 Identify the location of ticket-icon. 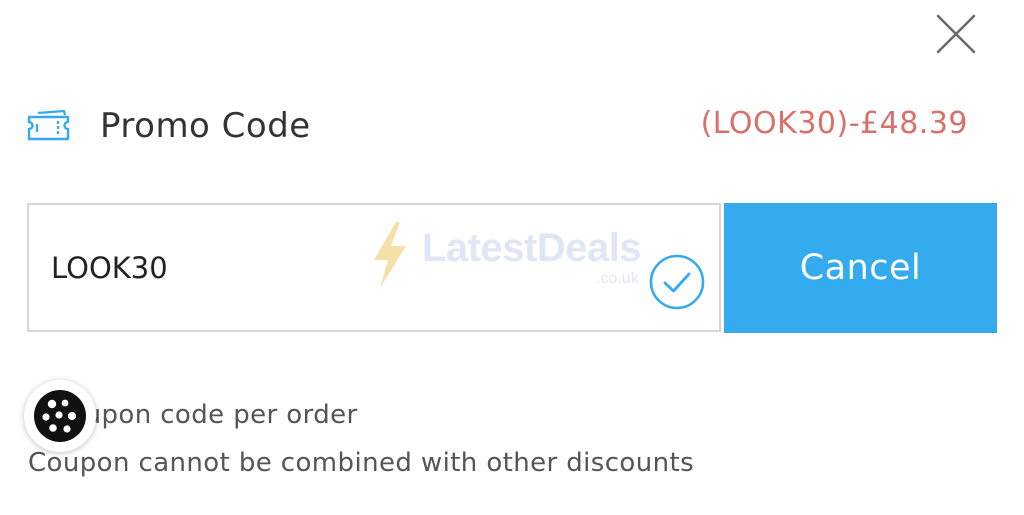
(49, 125).